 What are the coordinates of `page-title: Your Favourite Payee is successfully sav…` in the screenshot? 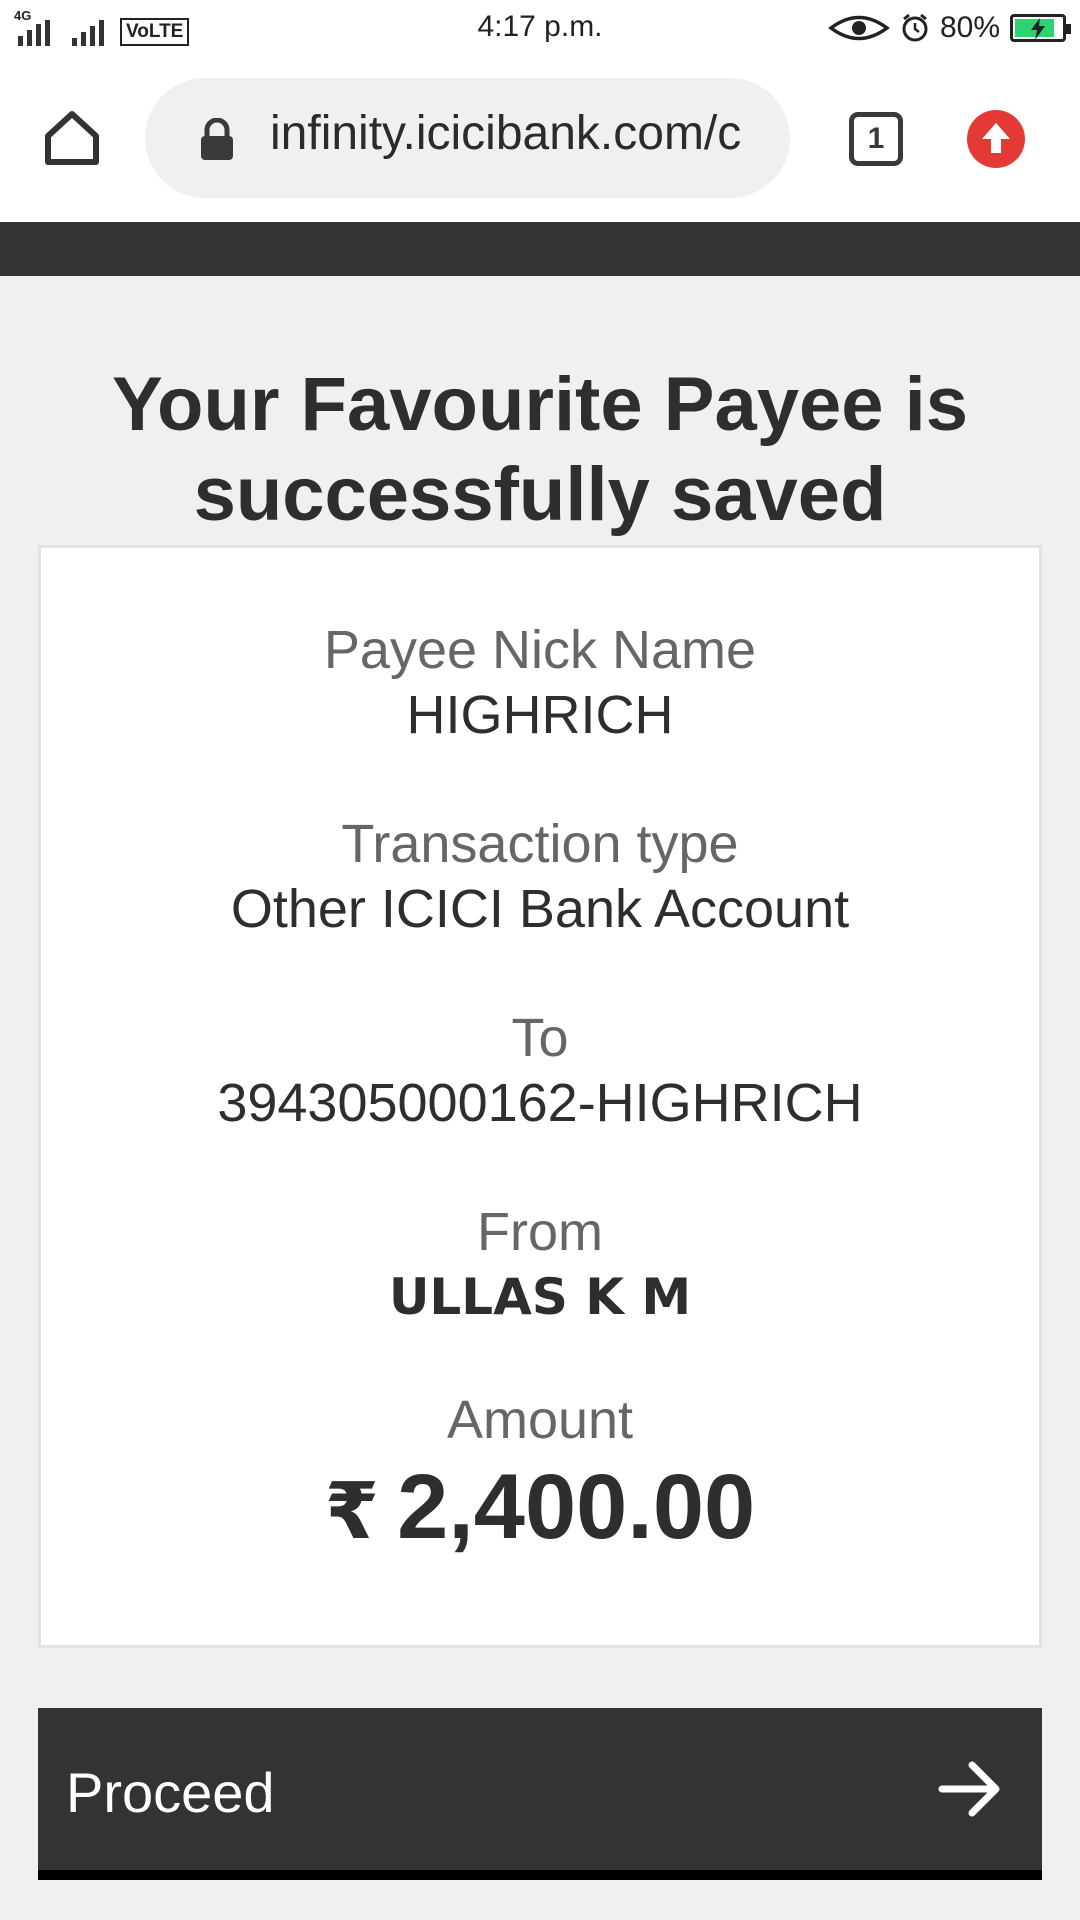 It's located at (540, 449).